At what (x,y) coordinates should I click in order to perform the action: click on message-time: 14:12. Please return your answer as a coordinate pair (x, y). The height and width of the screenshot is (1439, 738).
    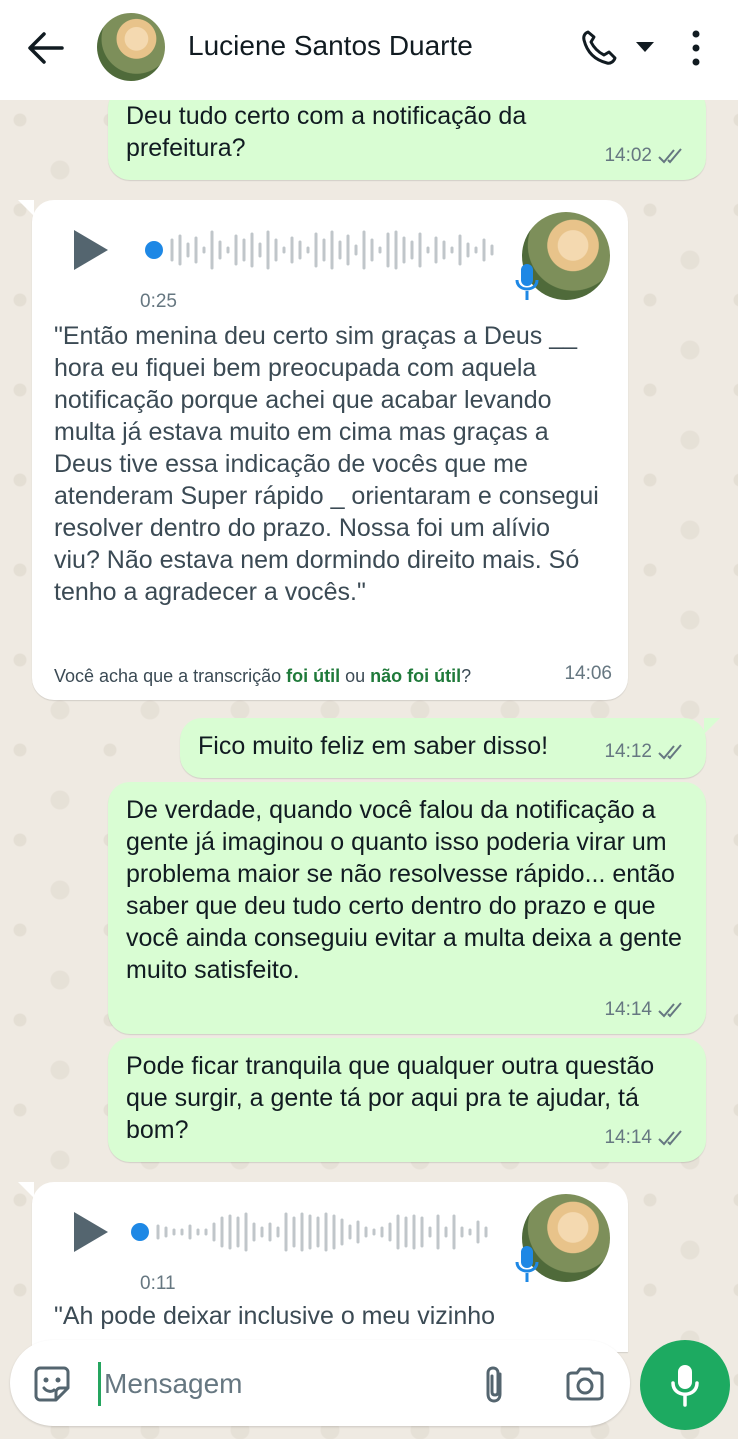
    Looking at the image, I should click on (628, 751).